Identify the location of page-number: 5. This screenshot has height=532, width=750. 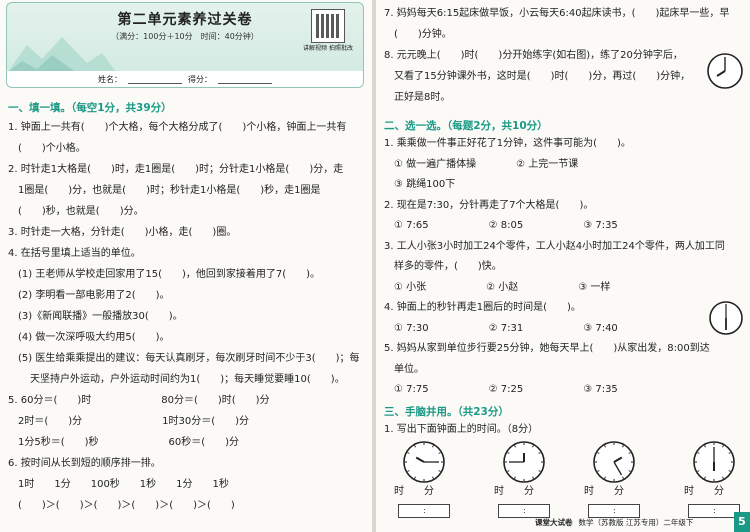
(742, 522).